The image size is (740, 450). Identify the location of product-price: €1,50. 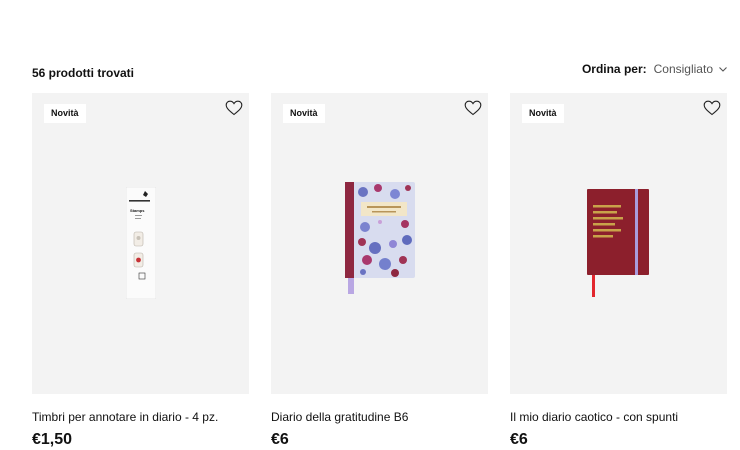
(52, 440).